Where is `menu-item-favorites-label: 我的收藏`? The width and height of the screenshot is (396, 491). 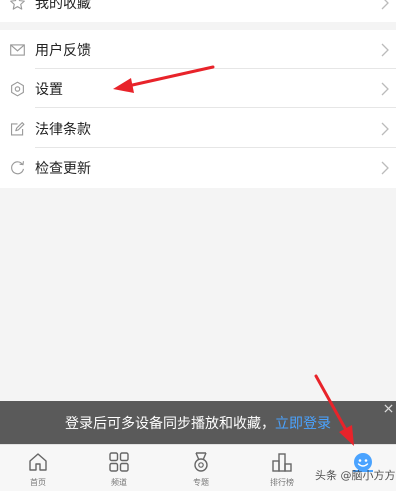
menu-item-favorites-label: 我的收藏 is located at coordinates (63, 6).